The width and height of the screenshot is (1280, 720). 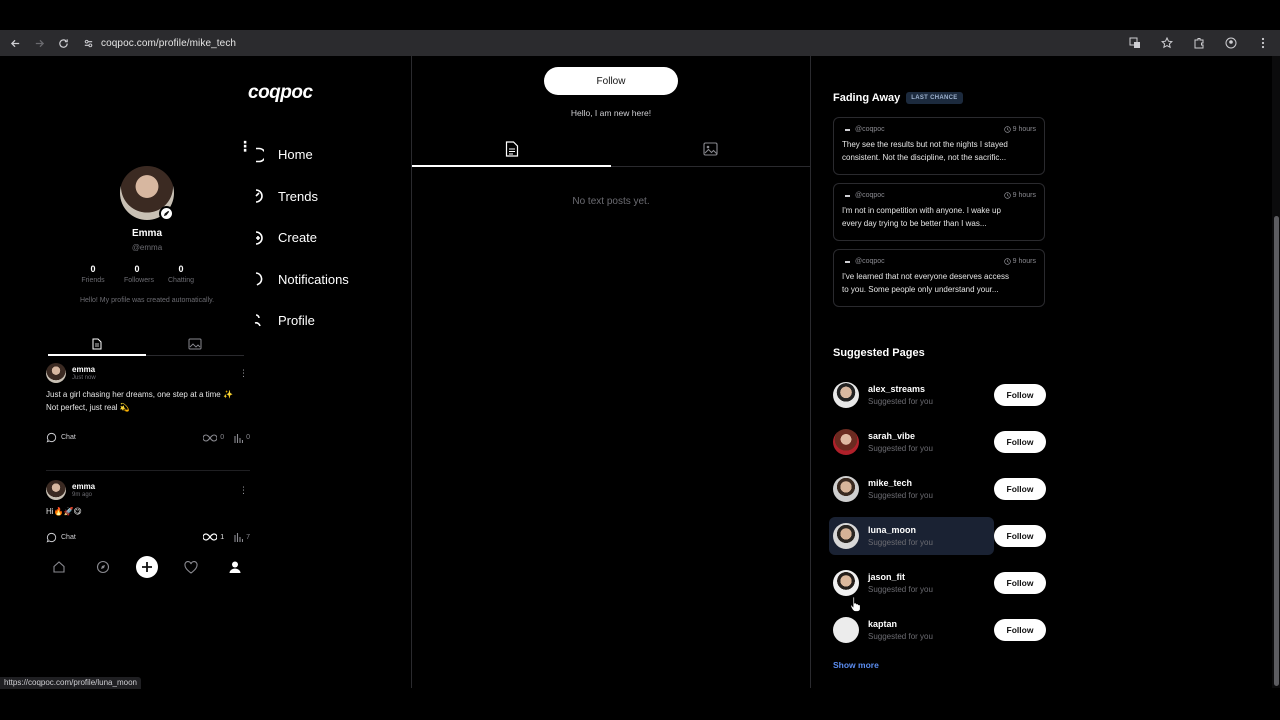 What do you see at coordinates (39, 43) in the screenshot?
I see `forward-icon` at bounding box center [39, 43].